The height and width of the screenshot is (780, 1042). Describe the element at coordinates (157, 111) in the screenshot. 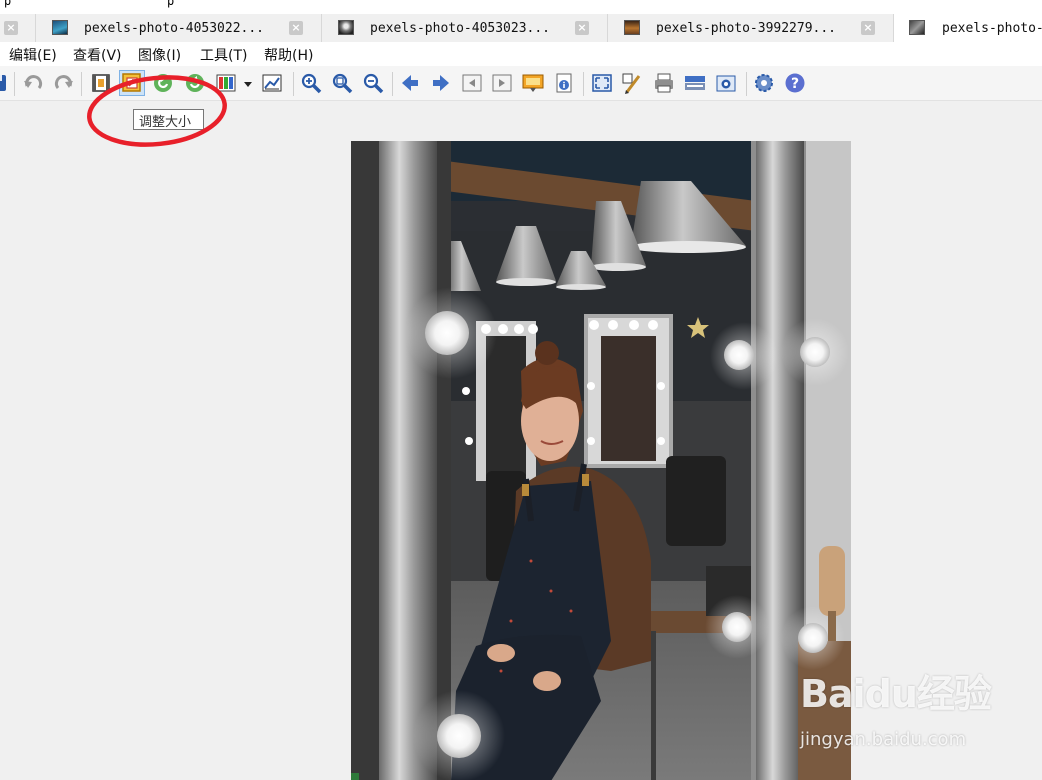

I see `annotation-circle` at that location.